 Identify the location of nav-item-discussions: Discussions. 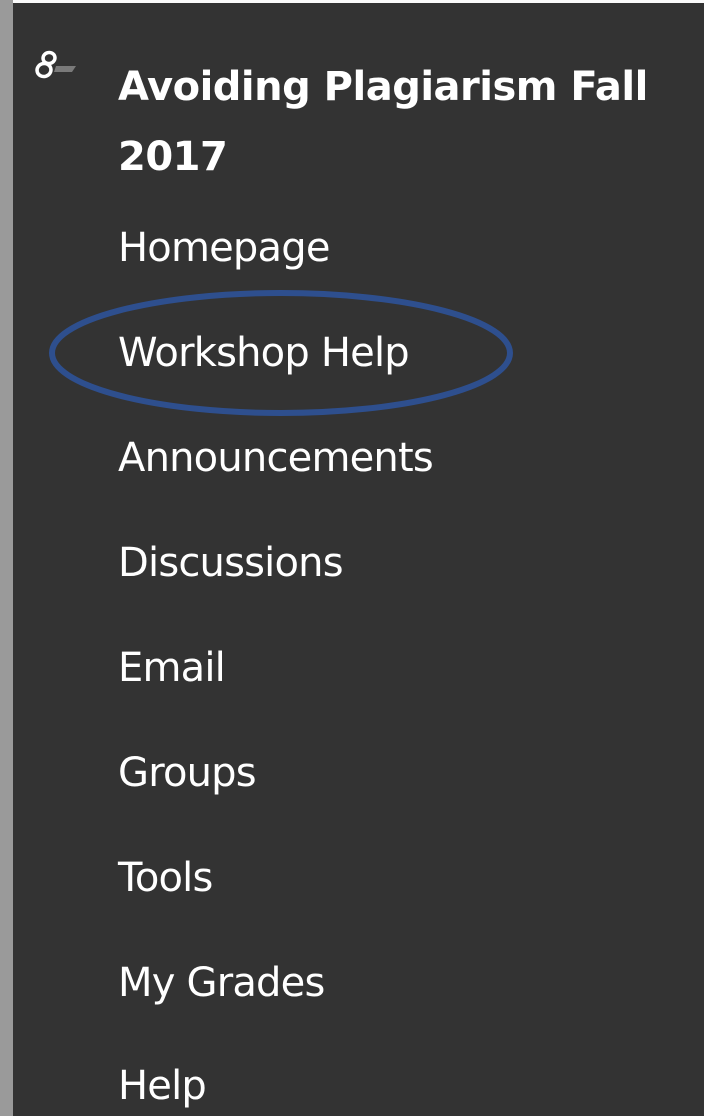
(231, 563).